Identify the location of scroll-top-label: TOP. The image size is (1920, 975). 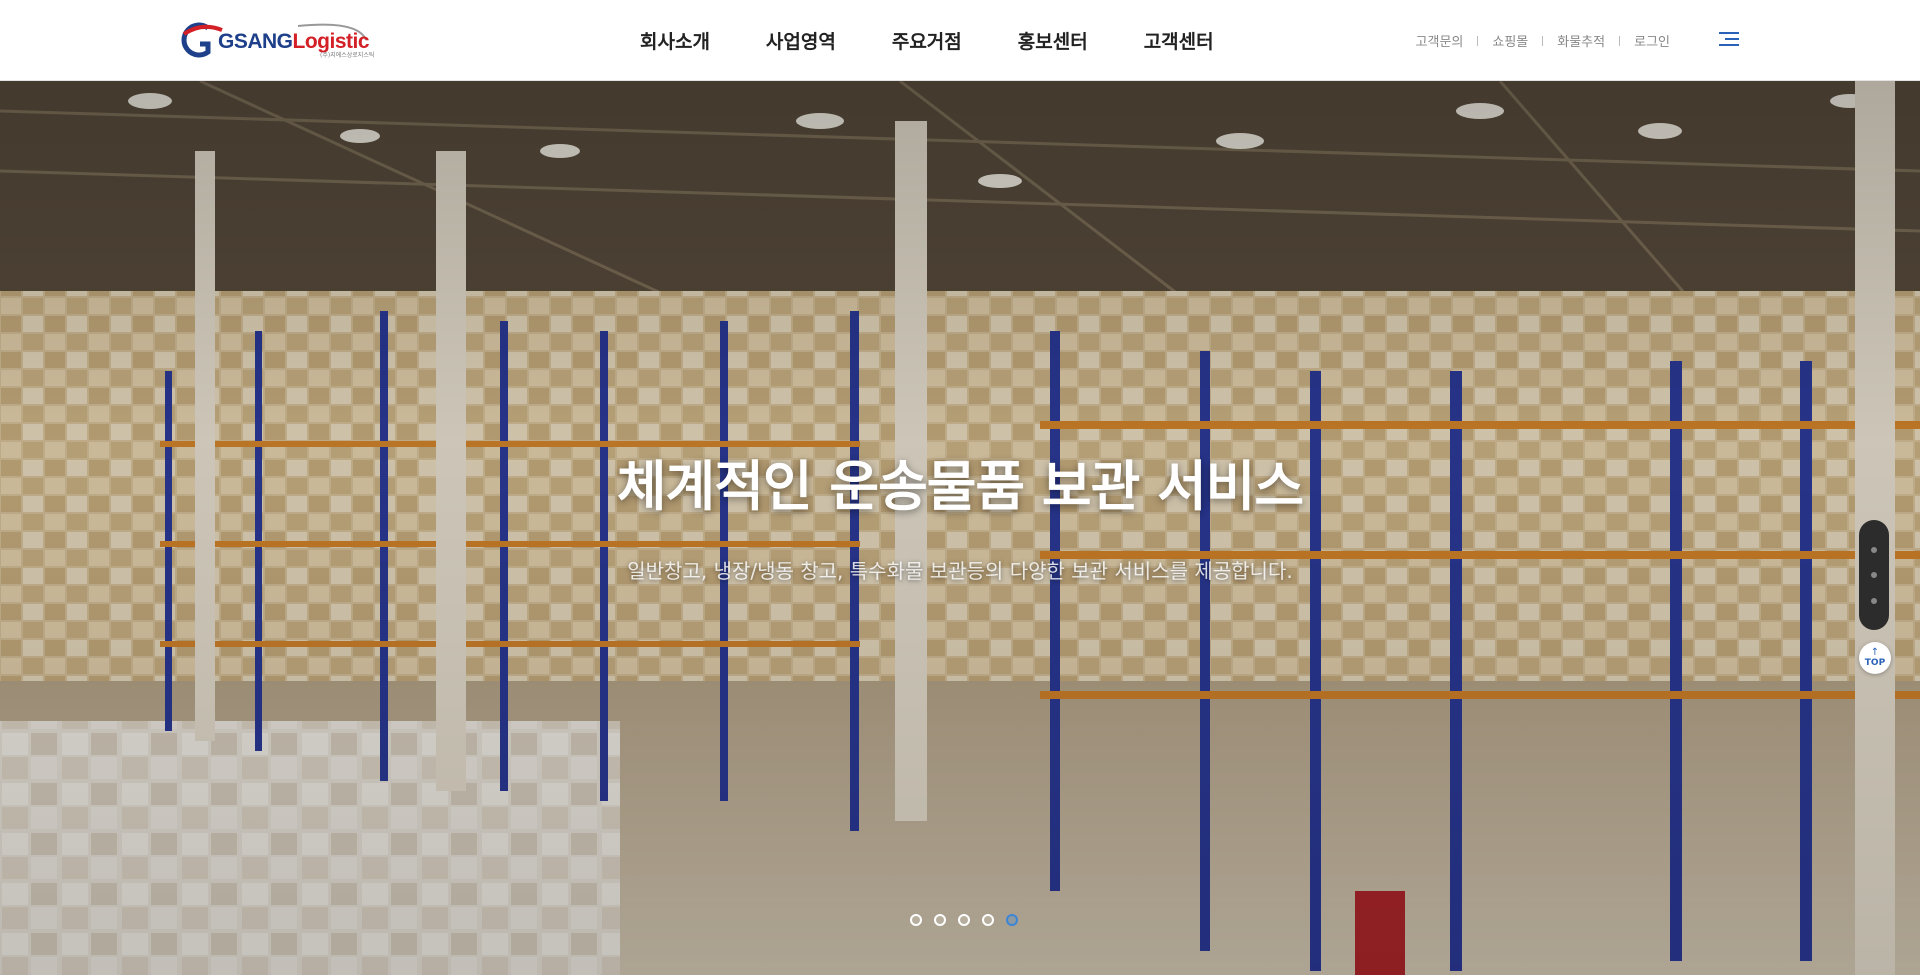
(1875, 663).